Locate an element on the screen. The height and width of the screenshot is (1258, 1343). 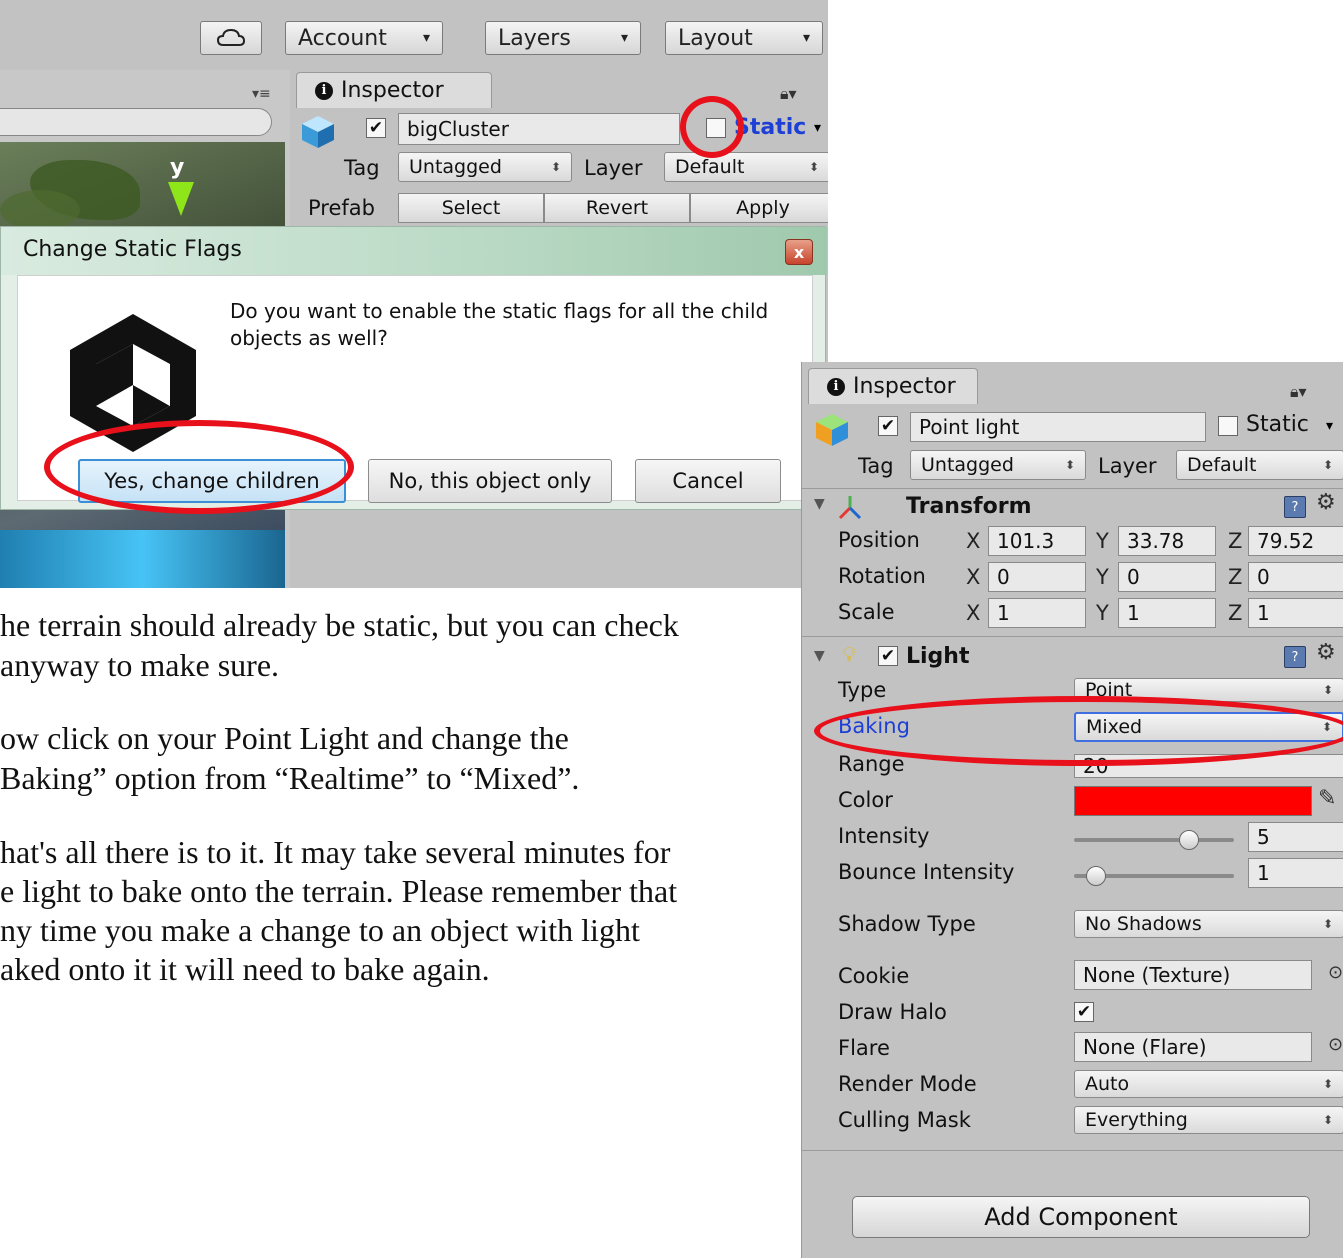
account-dropdown: Account ▾ is located at coordinates (364, 38).